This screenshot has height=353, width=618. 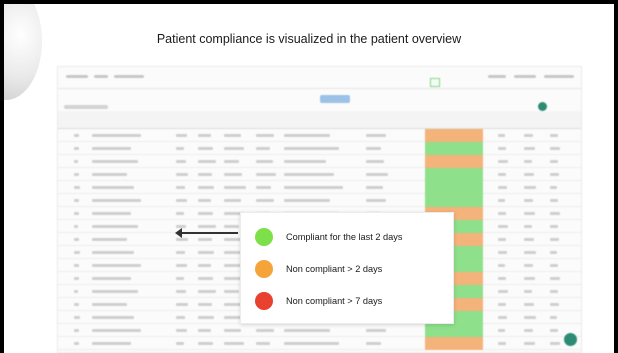 What do you see at coordinates (570, 339) in the screenshot?
I see `action-fab` at bounding box center [570, 339].